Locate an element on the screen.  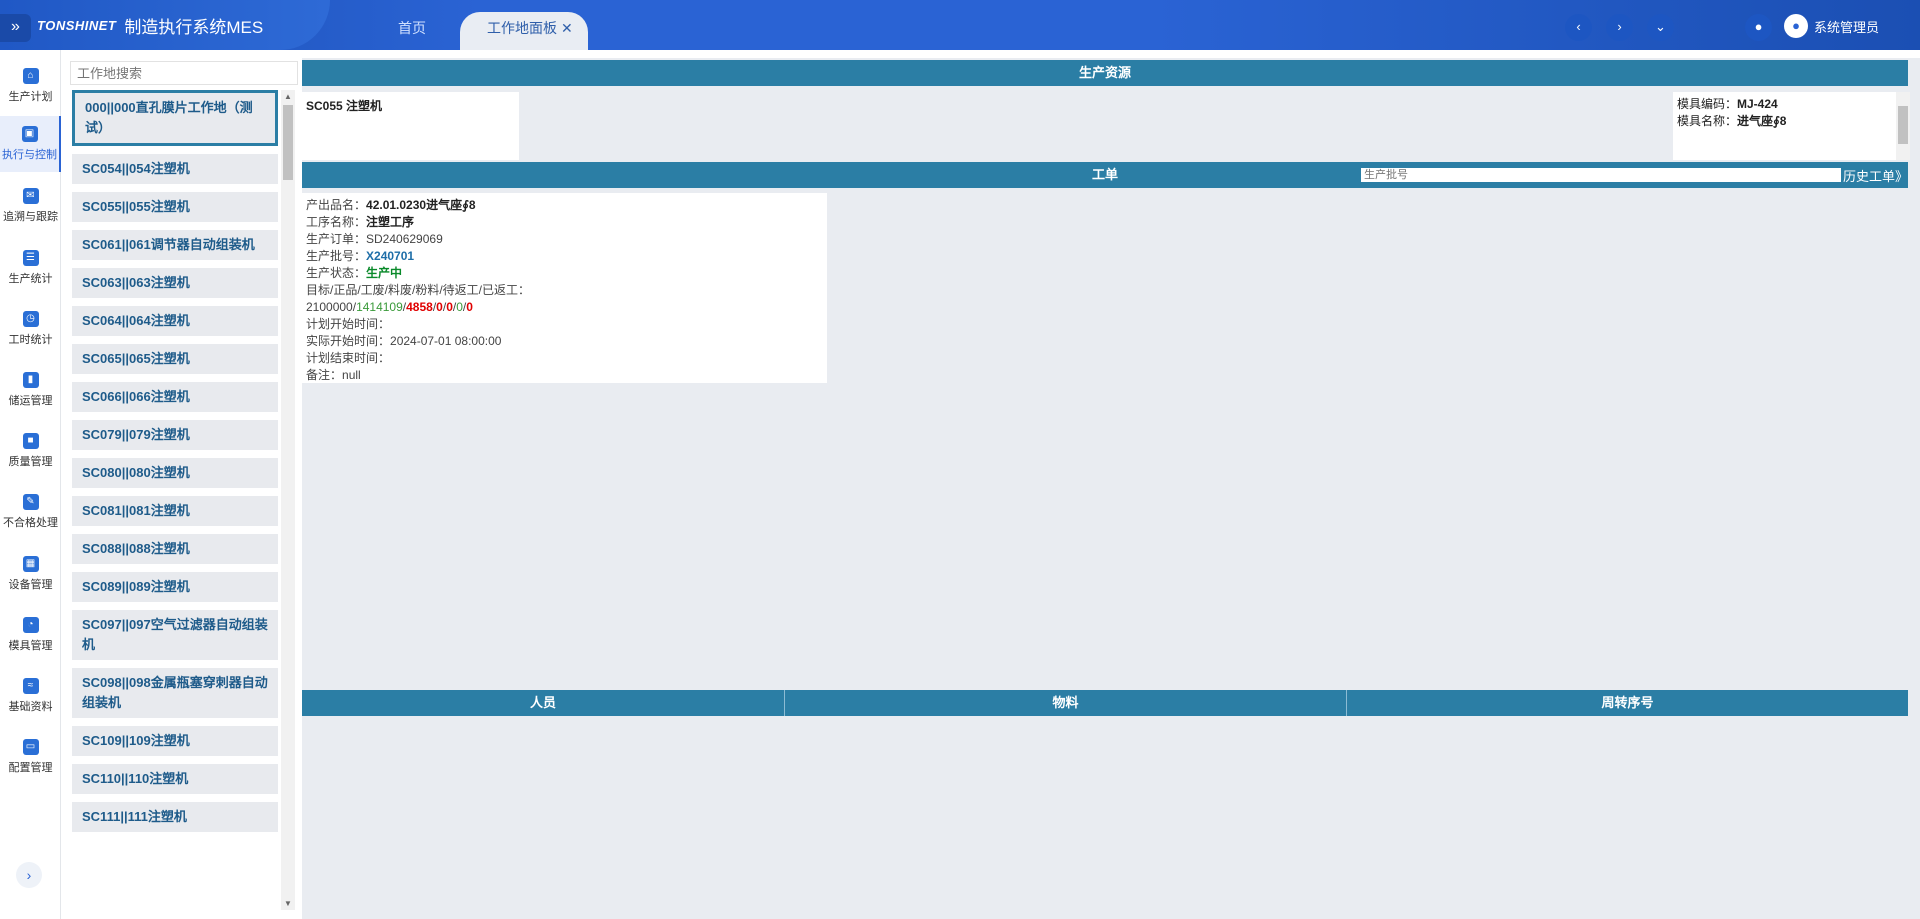
mold-name-label: 模具名称： is located at coordinates (1707, 121).